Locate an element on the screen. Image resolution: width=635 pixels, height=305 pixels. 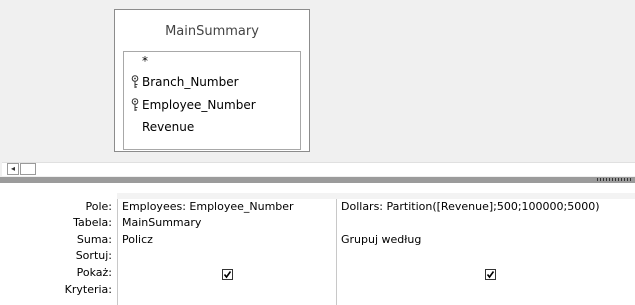
field-branch-number: Branch_Number is located at coordinates (185, 82).